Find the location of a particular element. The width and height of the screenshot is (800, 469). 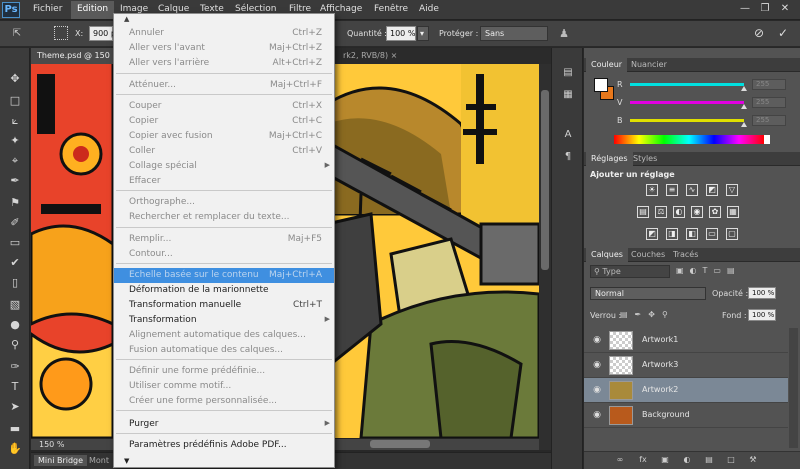

invert-icon: ◩ is located at coordinates (652, 234).